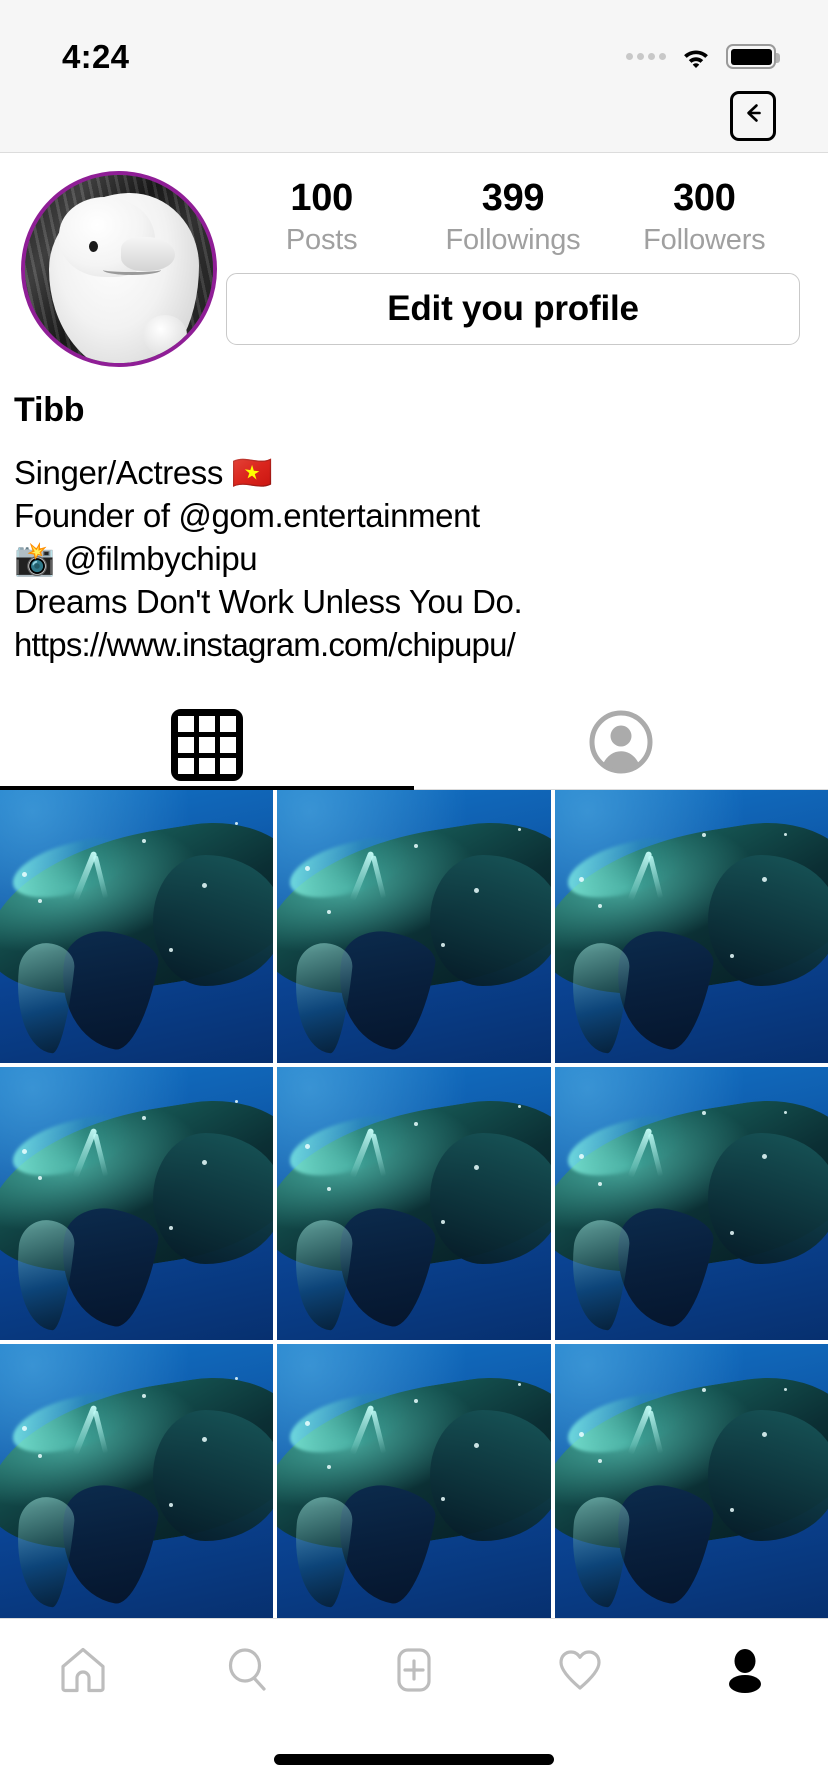 This screenshot has height=1792, width=828. Describe the element at coordinates (96, 56) in the screenshot. I see `status-bar-time: 4:24` at that location.